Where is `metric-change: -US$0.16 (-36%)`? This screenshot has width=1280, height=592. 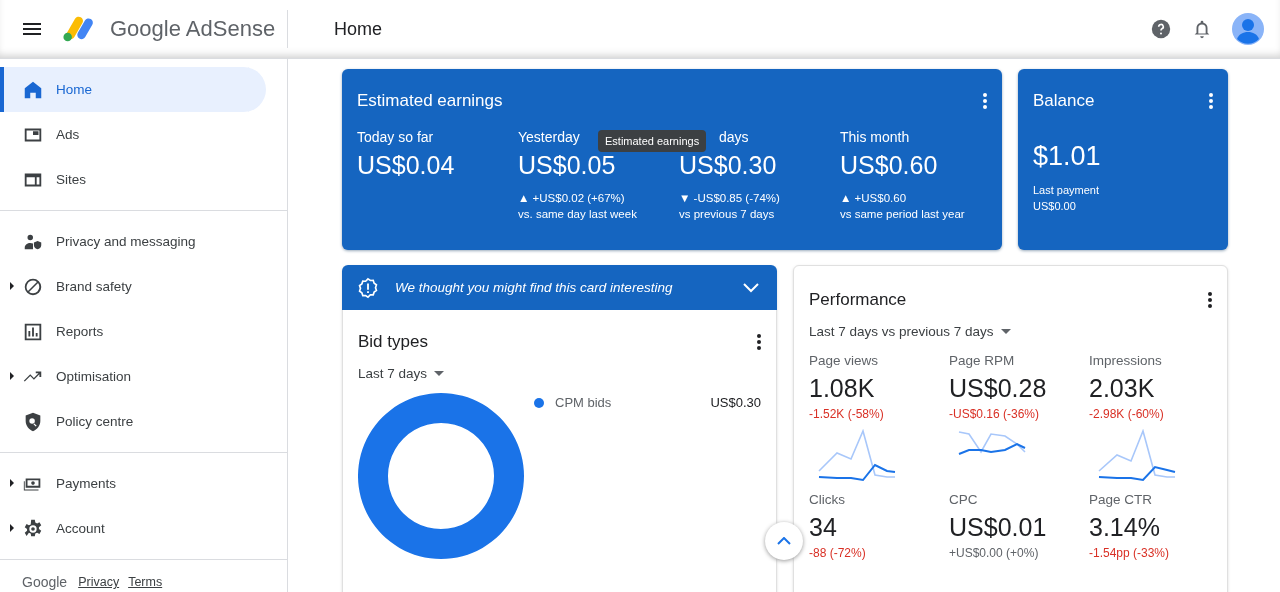
metric-change: -US$0.16 (-36%) is located at coordinates (994, 414).